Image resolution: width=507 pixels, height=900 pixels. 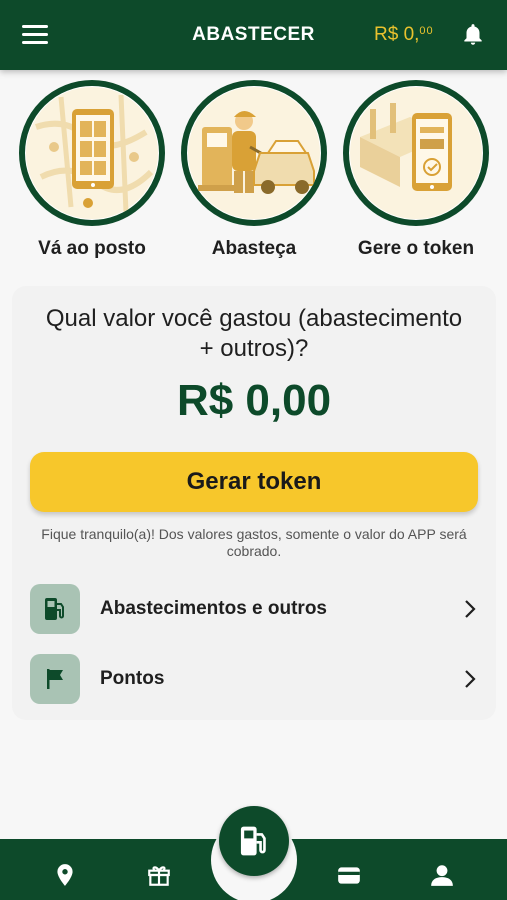 What do you see at coordinates (65, 875) in the screenshot?
I see `location-pin-icon` at bounding box center [65, 875].